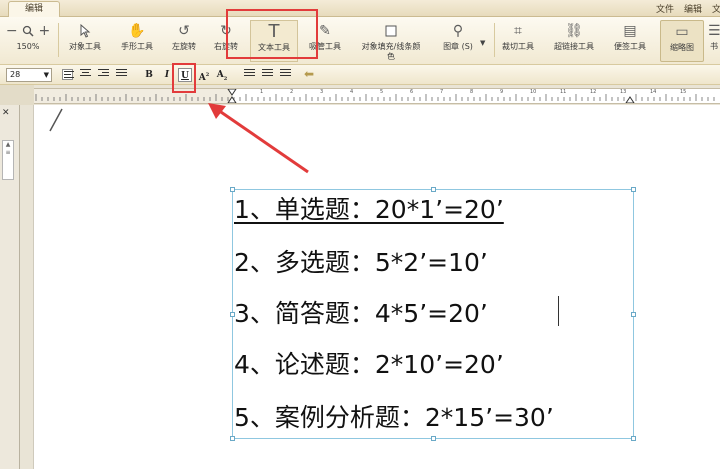  Describe the element at coordinates (184, 78) in the screenshot. I see `underline-highlight` at that location.